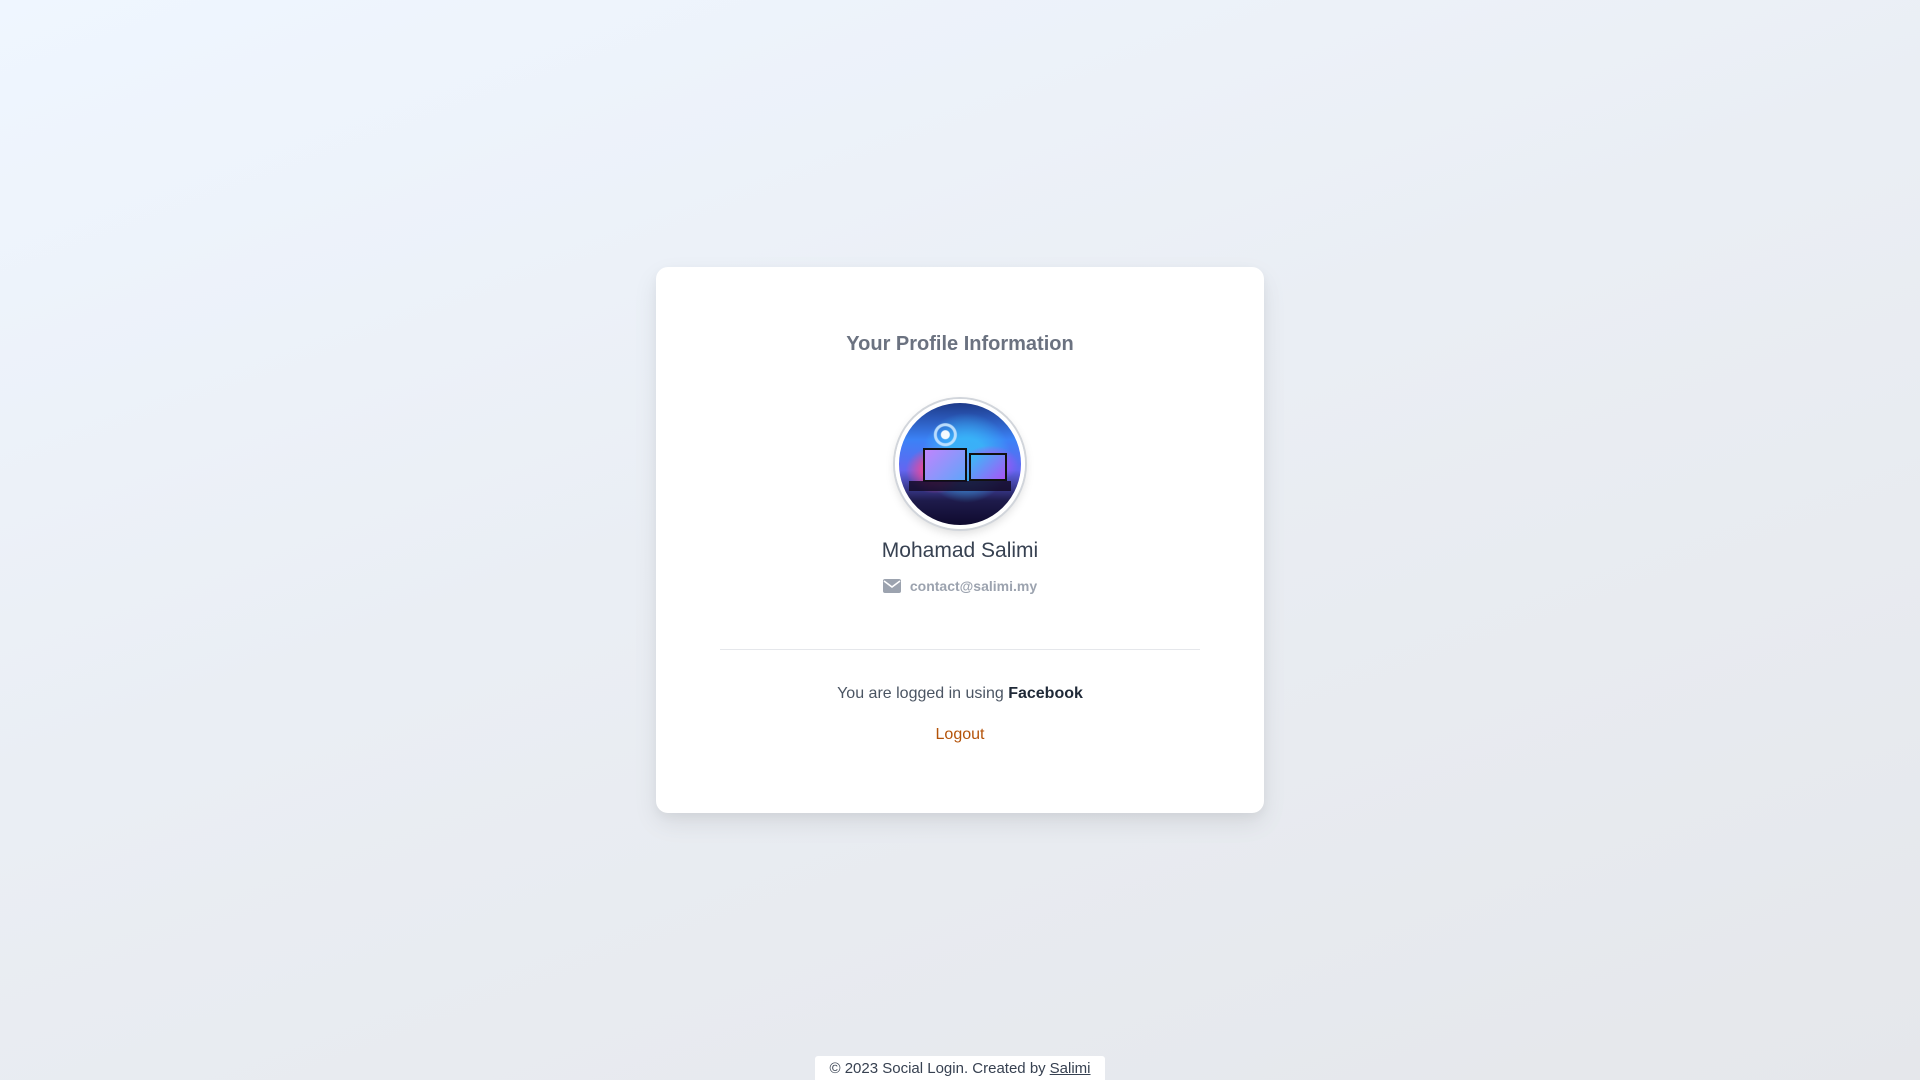 The height and width of the screenshot is (1080, 1920). I want to click on login-provider-prefix: You are logged in using, so click(920, 693).